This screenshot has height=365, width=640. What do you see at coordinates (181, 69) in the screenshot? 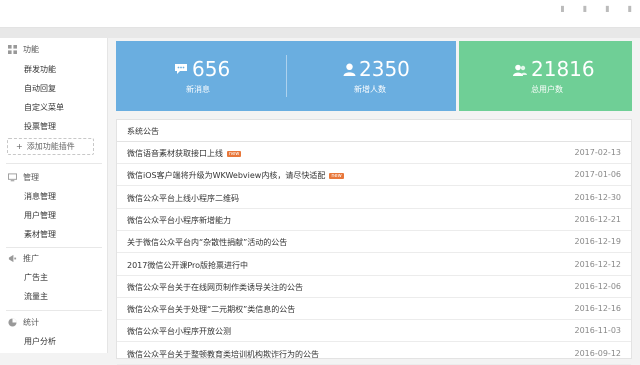
I see `message-icon` at bounding box center [181, 69].